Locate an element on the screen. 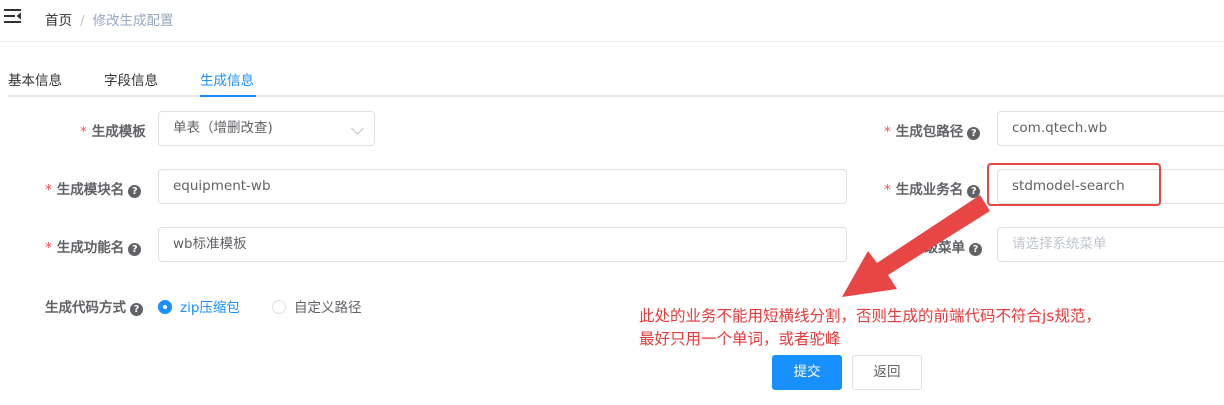 This screenshot has height=405, width=1224. radio-checked-icon is located at coordinates (165, 307).